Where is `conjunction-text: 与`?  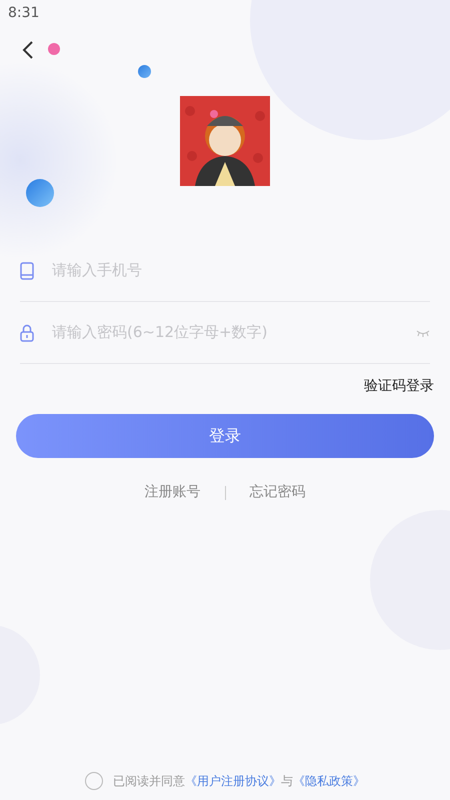 conjunction-text: 与 is located at coordinates (287, 781).